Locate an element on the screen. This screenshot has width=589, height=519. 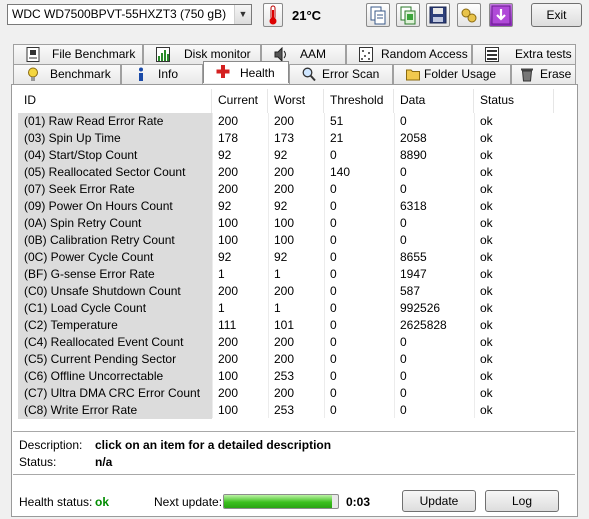
table-row: (0B) Calibration Retry Count 100 100 0 0 ok is located at coordinates (294, 240).